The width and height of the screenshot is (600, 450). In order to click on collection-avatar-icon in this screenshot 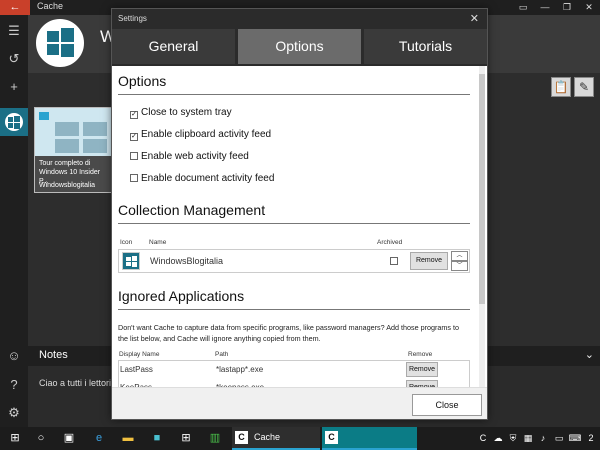, I will do `click(14, 122)`.